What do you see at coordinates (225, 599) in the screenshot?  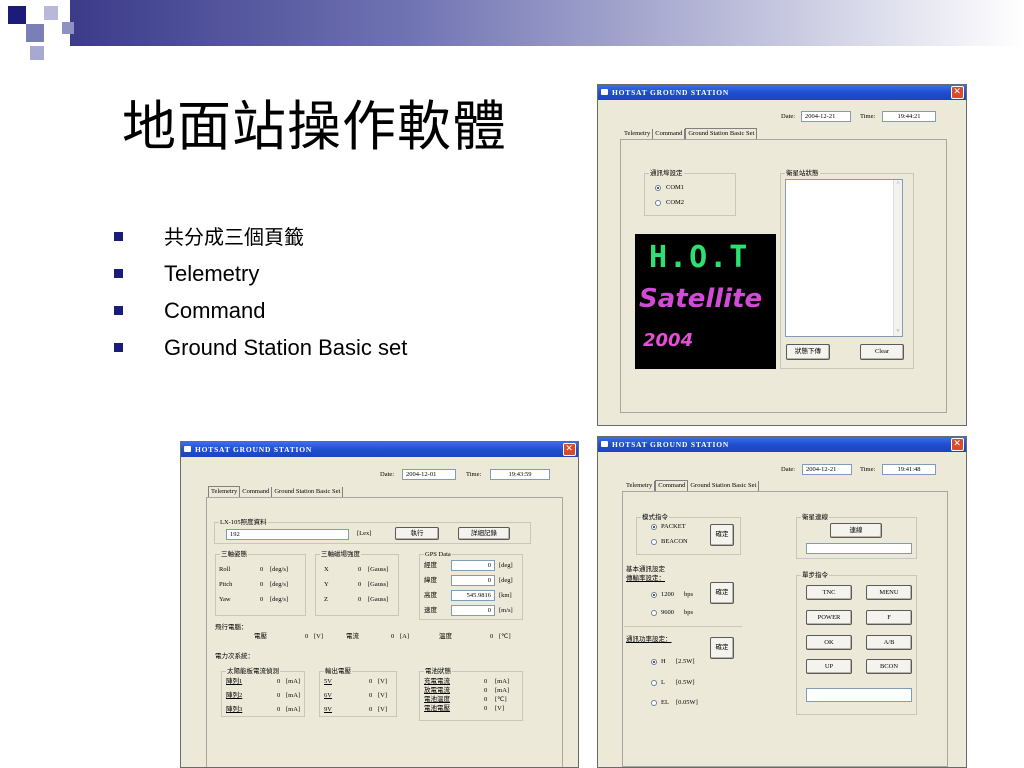 I see `attitude-label: Yaw` at bounding box center [225, 599].